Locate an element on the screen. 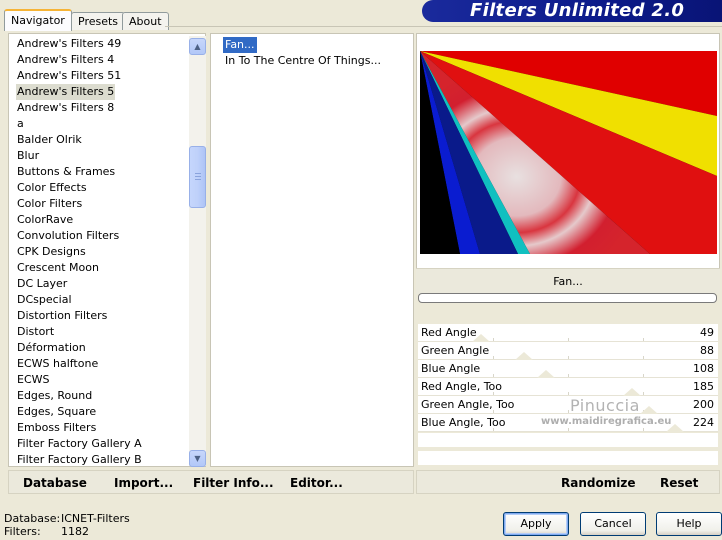 This screenshot has height=540, width=722. category-scrollbar: ▲ ▼ is located at coordinates (197, 251).